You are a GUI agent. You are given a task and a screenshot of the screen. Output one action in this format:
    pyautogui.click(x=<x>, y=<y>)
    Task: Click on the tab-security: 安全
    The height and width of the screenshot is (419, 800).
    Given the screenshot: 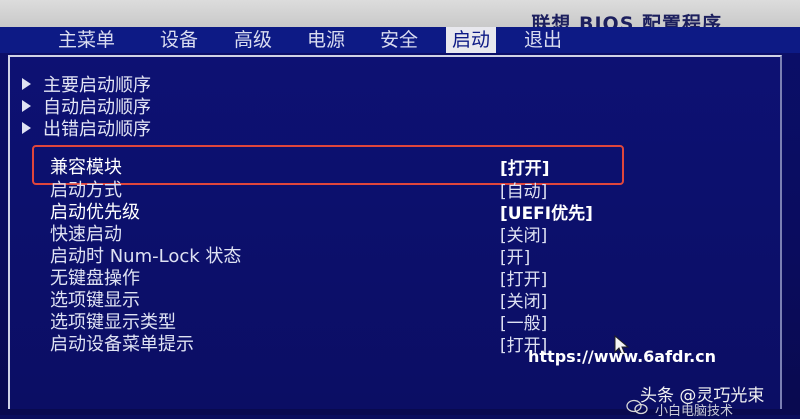 What is the action you would take?
    pyautogui.click(x=399, y=40)
    